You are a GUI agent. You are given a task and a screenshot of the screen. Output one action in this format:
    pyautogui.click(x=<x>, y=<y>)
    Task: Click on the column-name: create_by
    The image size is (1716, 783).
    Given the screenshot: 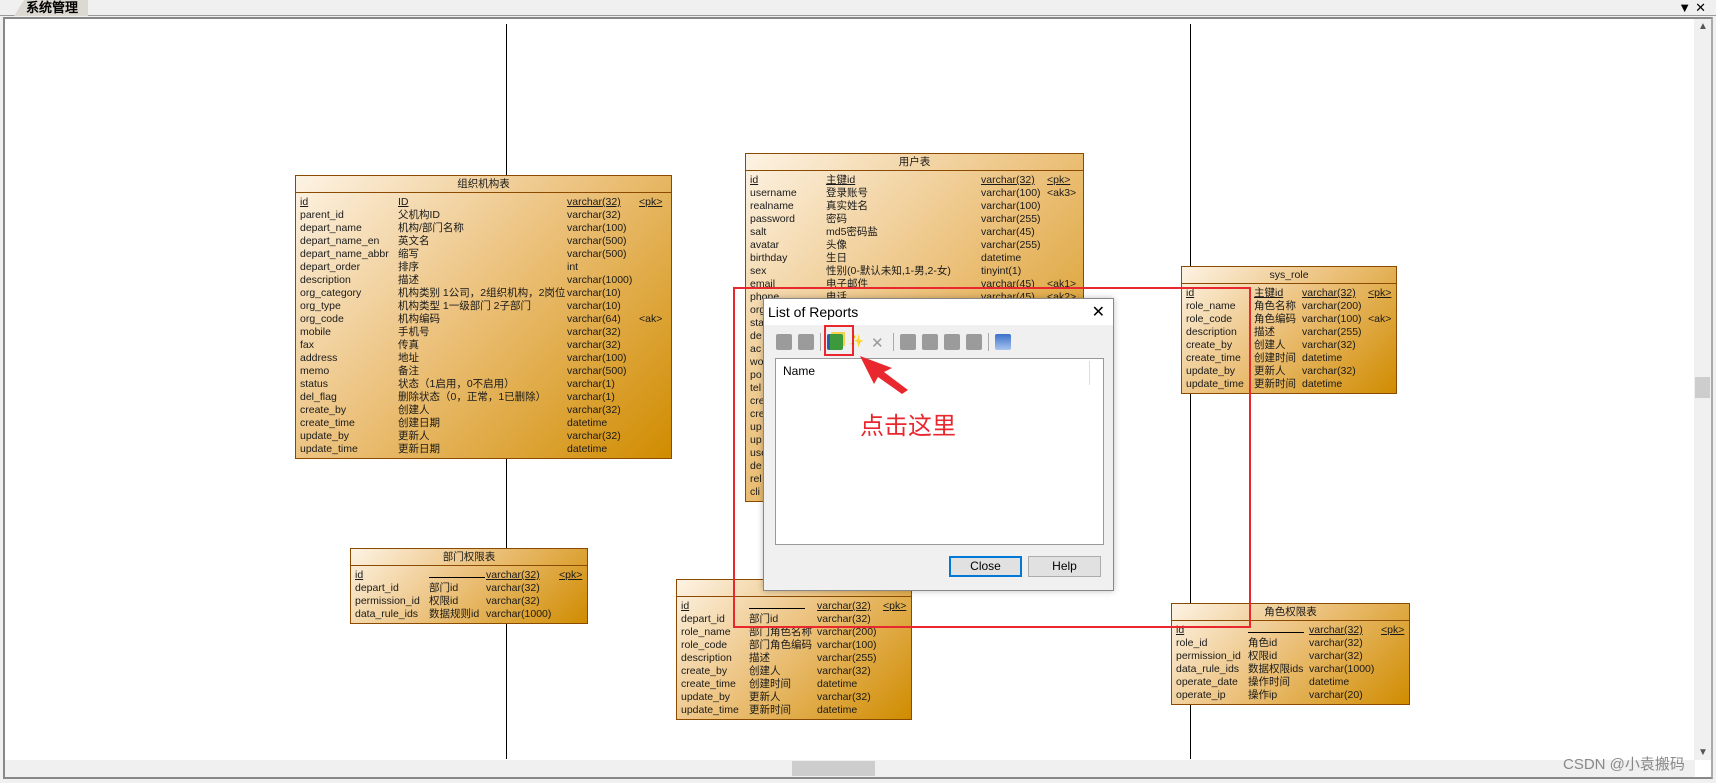 What is the action you would take?
    pyautogui.click(x=704, y=671)
    